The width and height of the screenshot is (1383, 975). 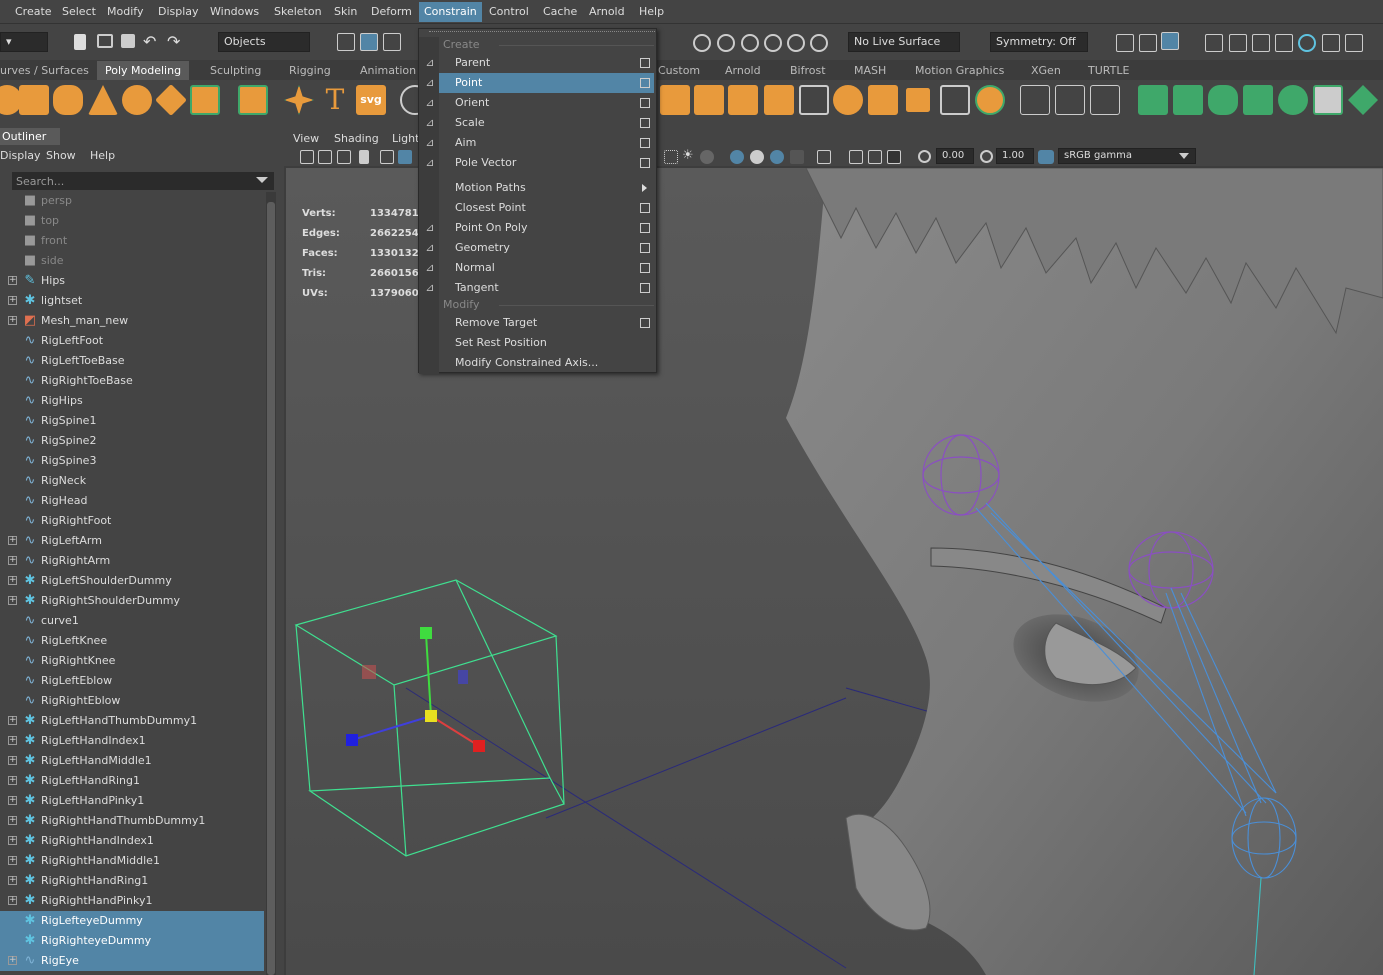 I want to click on select-camera-icon, so click(x=307, y=157).